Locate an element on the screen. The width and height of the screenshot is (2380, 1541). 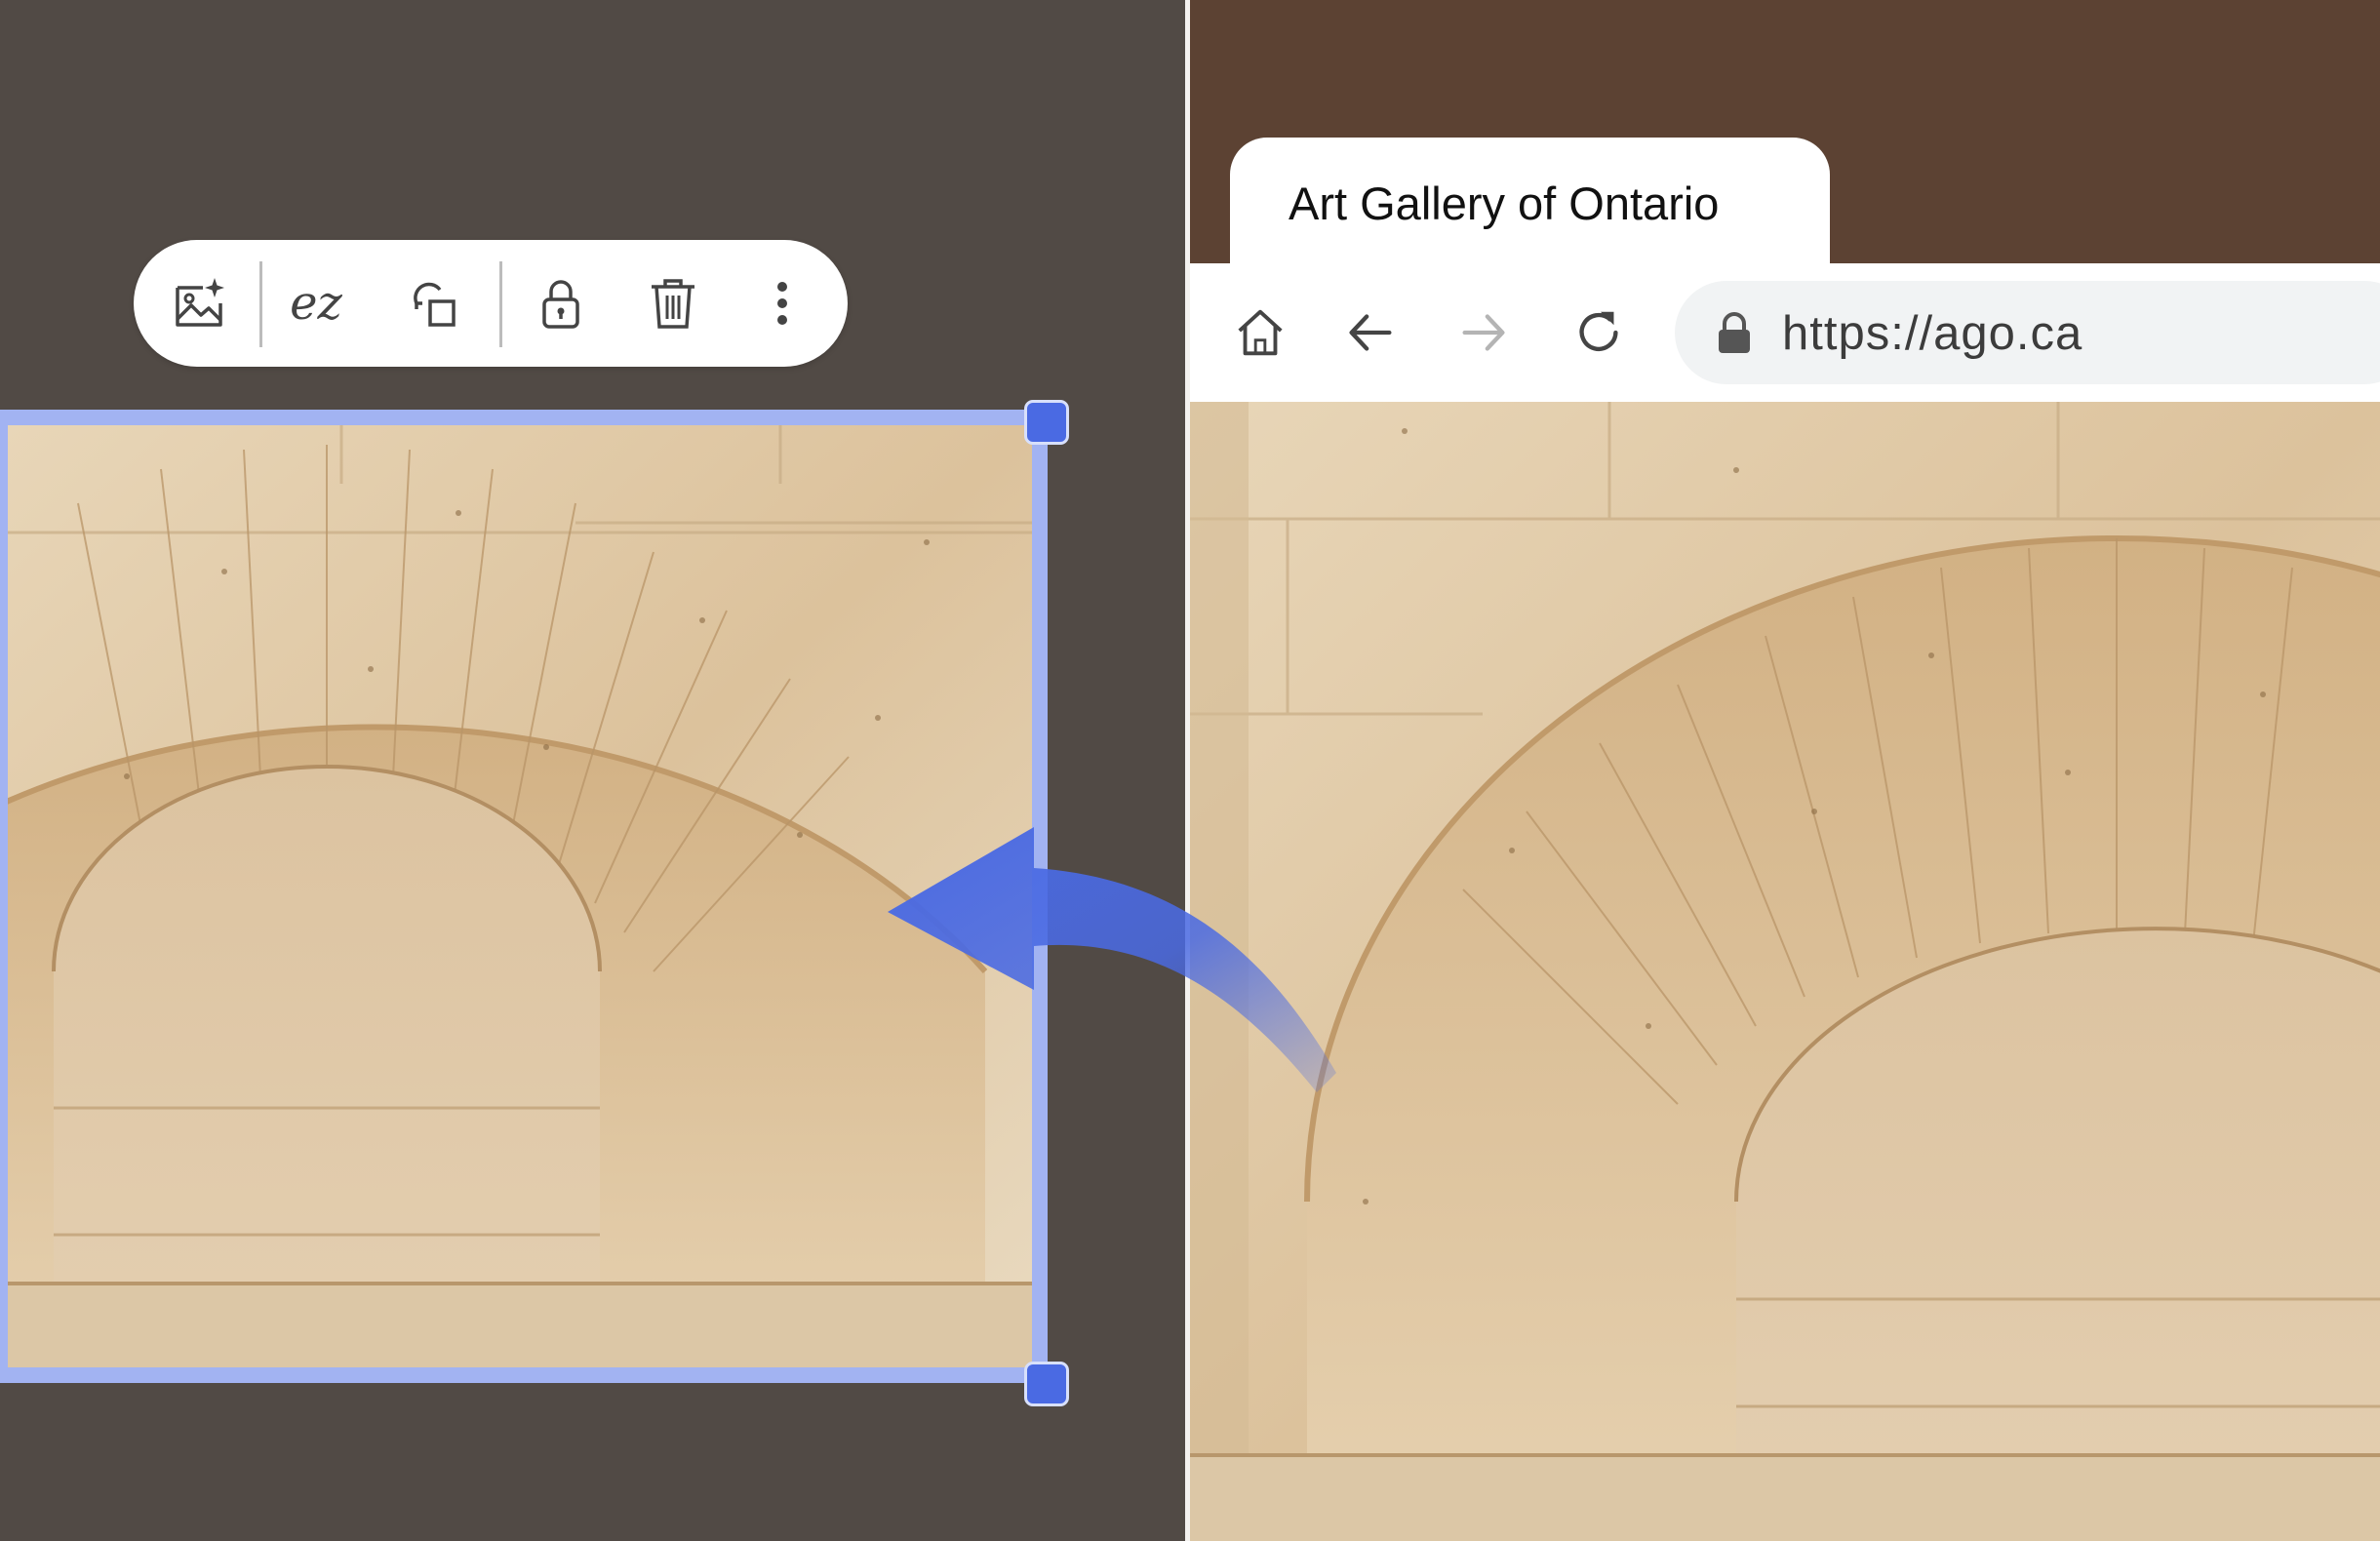
resize-handle-top-right is located at coordinates (1046, 422).